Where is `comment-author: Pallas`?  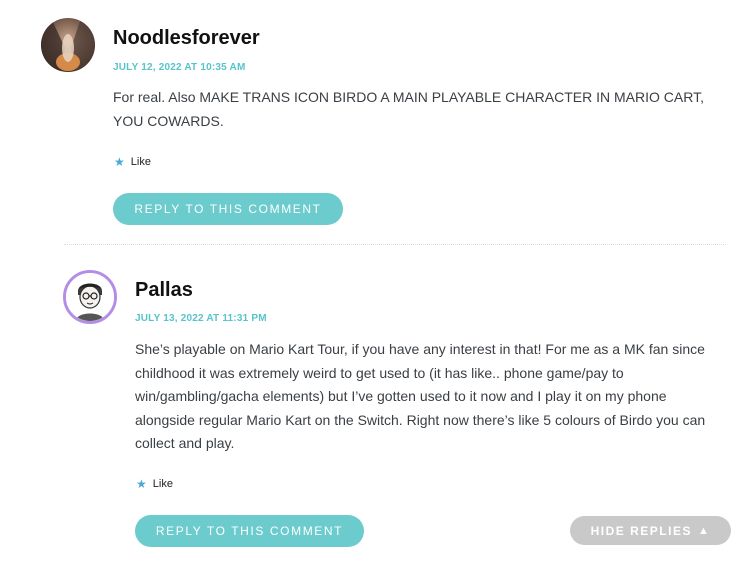 comment-author: Pallas is located at coordinates (164, 290).